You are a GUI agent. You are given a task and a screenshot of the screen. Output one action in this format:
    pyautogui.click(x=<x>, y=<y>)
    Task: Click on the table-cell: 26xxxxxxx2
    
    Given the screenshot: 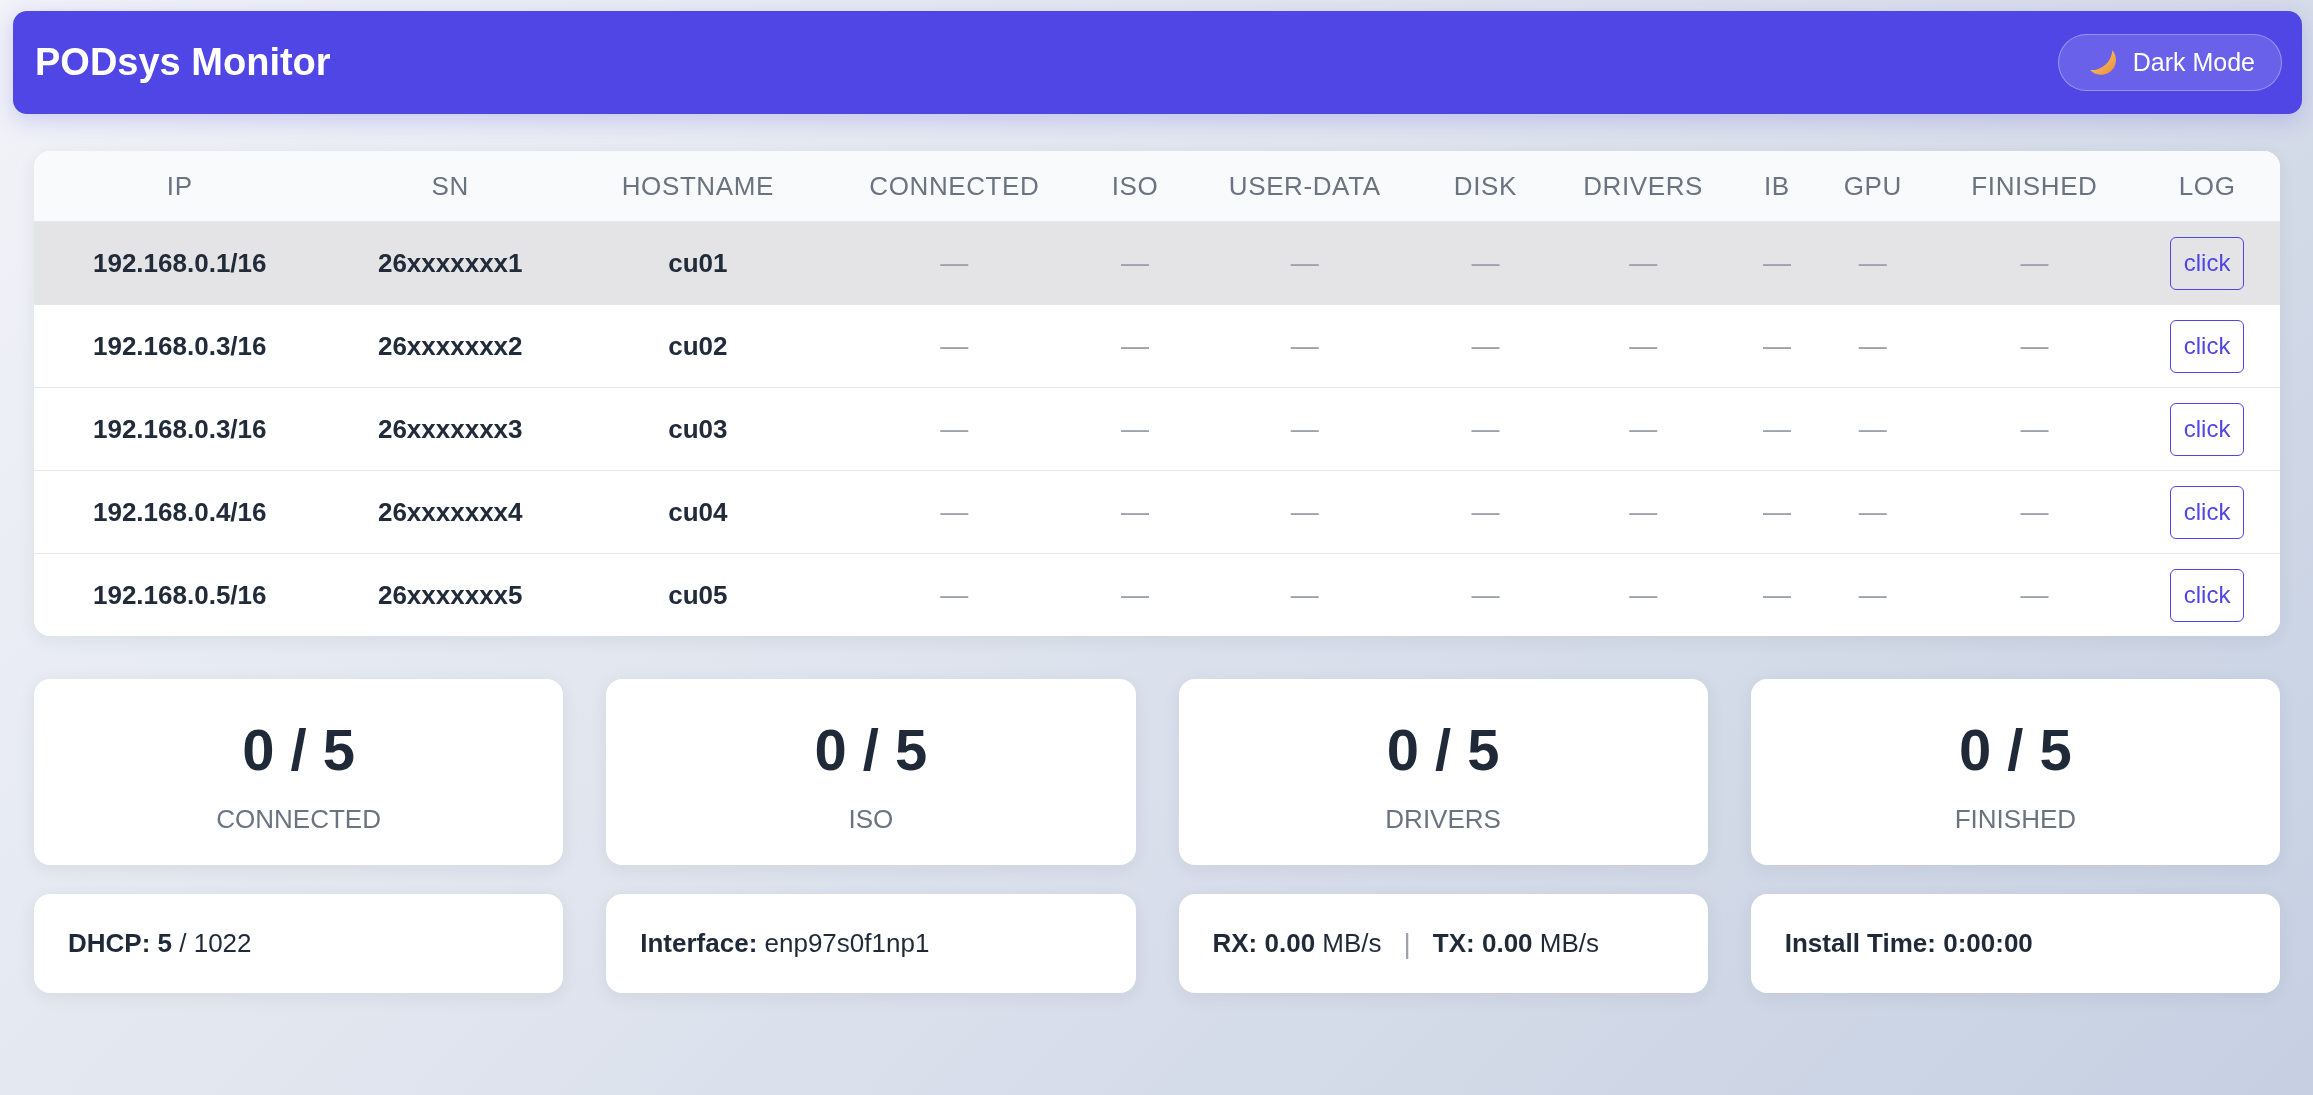 What is the action you would take?
    pyautogui.click(x=450, y=346)
    